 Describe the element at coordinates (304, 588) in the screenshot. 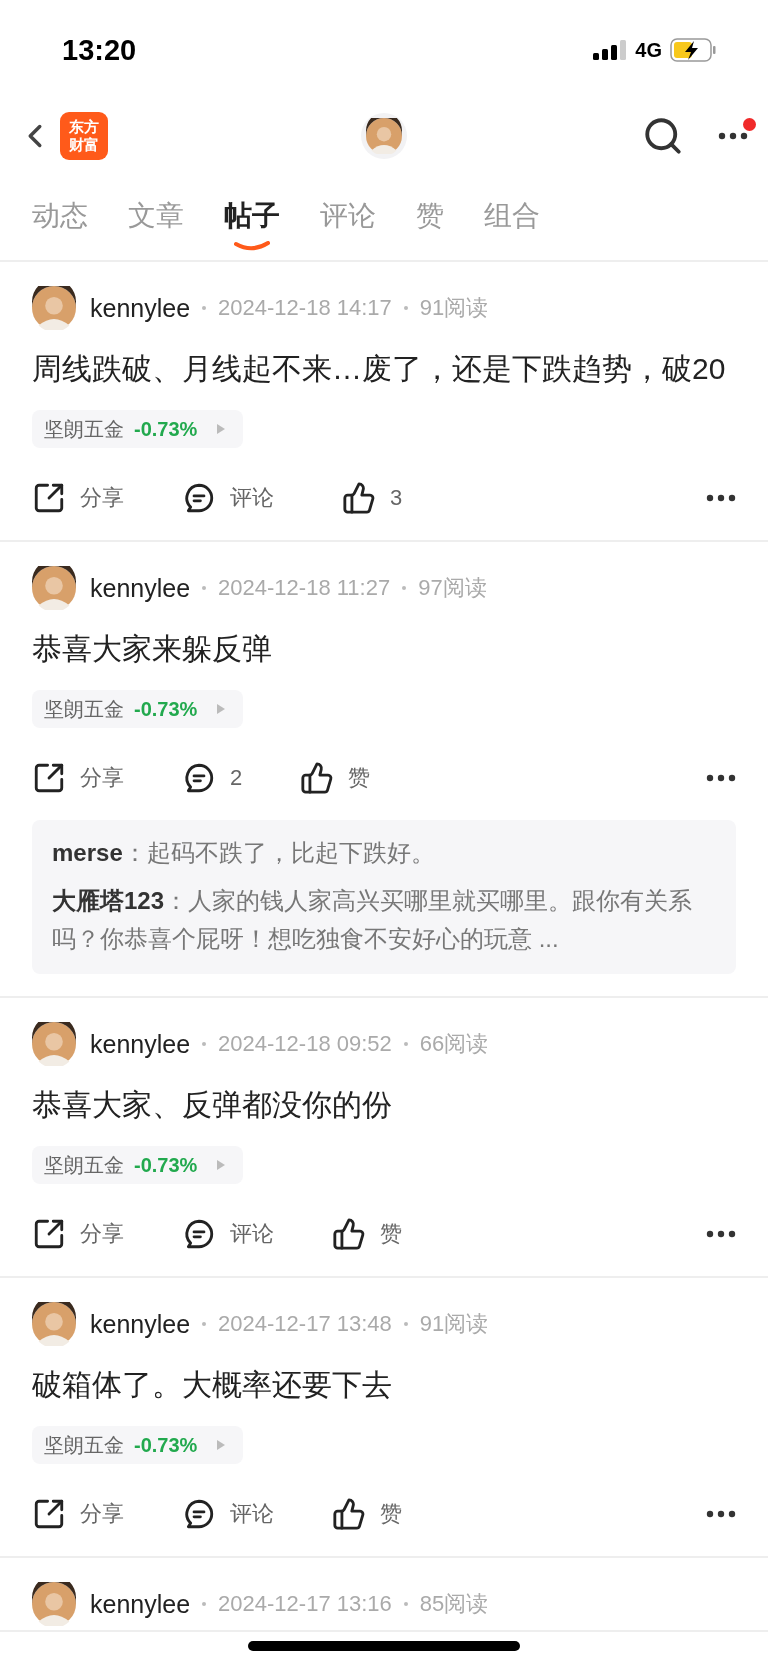

I see `post-date: 2024-12-18 11:27` at that location.